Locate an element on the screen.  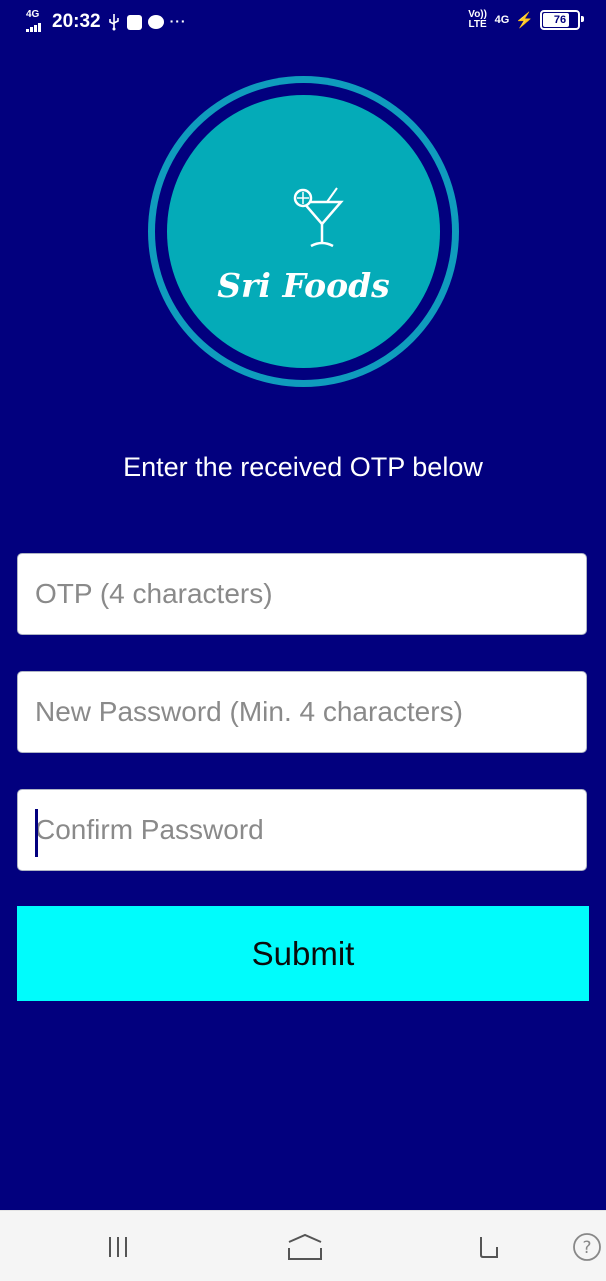
home-icon is located at coordinates (305, 1246).